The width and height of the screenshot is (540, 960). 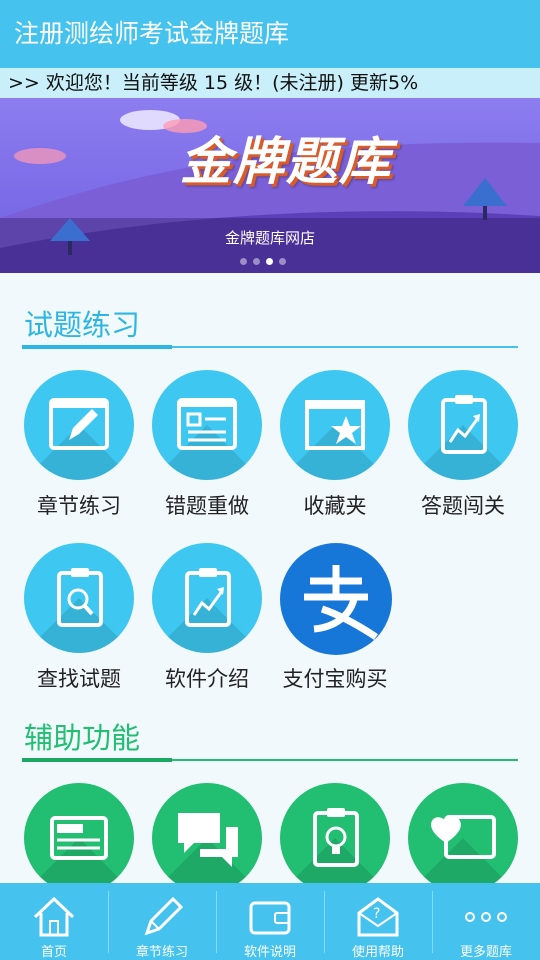 What do you see at coordinates (485, 952) in the screenshot?
I see `tab-label: 更多题库` at bounding box center [485, 952].